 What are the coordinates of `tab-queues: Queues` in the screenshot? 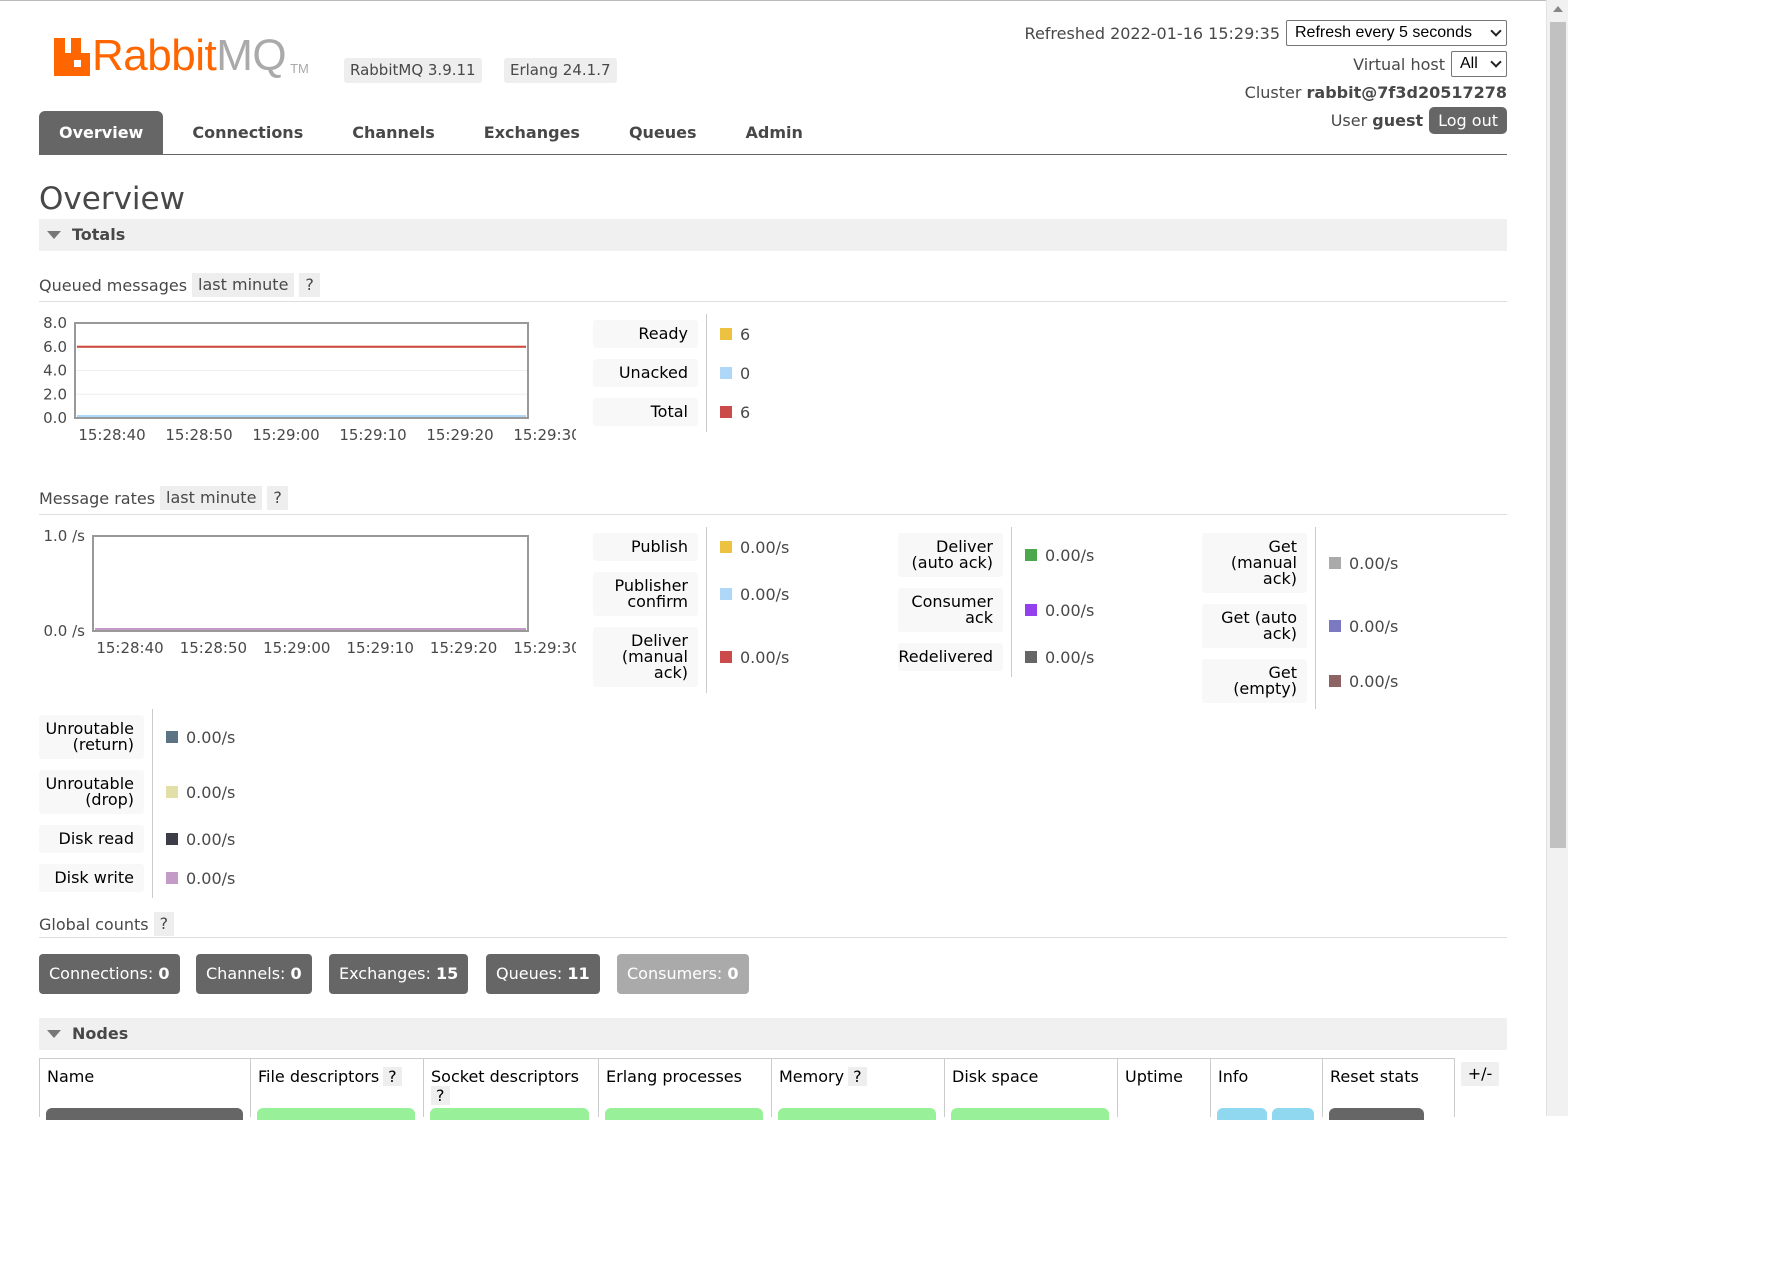 It's located at (663, 132).